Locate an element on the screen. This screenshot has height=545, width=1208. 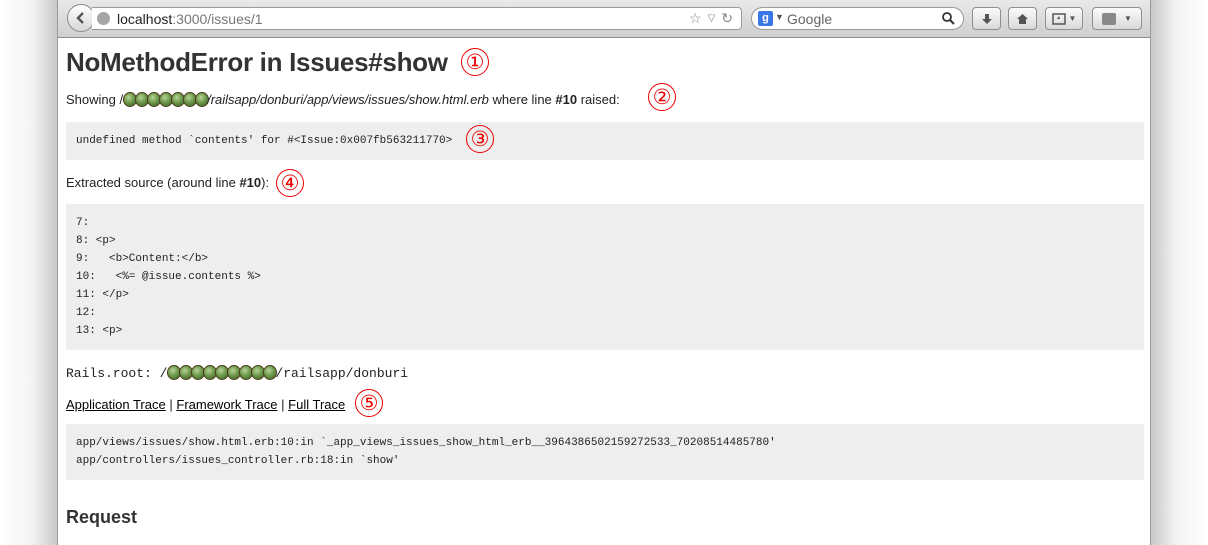
search-icon is located at coordinates (948, 18).